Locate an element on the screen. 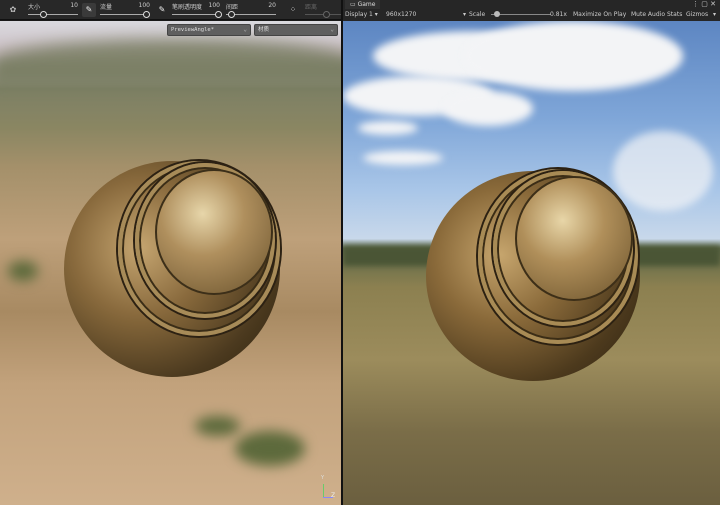 The width and height of the screenshot is (720, 505). resolution-value: 960x1270 is located at coordinates (401, 14).